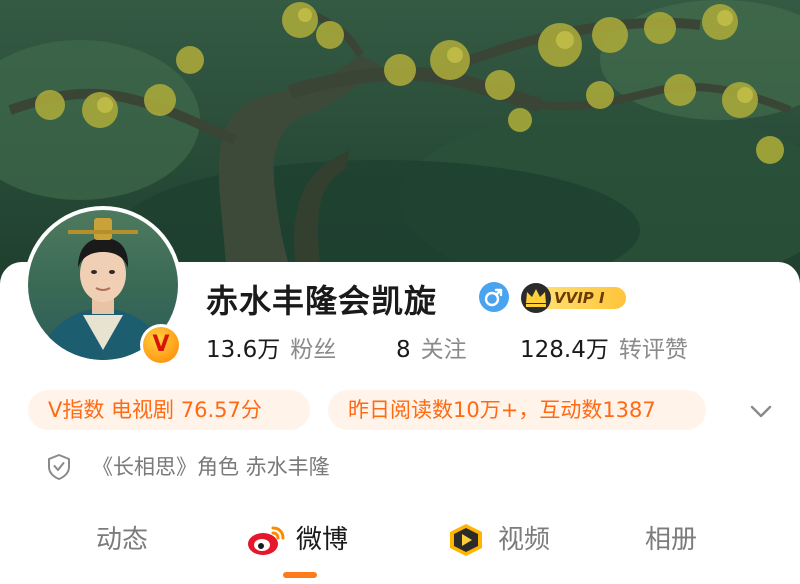  I want to click on verified-v-badge: V, so click(161, 345).